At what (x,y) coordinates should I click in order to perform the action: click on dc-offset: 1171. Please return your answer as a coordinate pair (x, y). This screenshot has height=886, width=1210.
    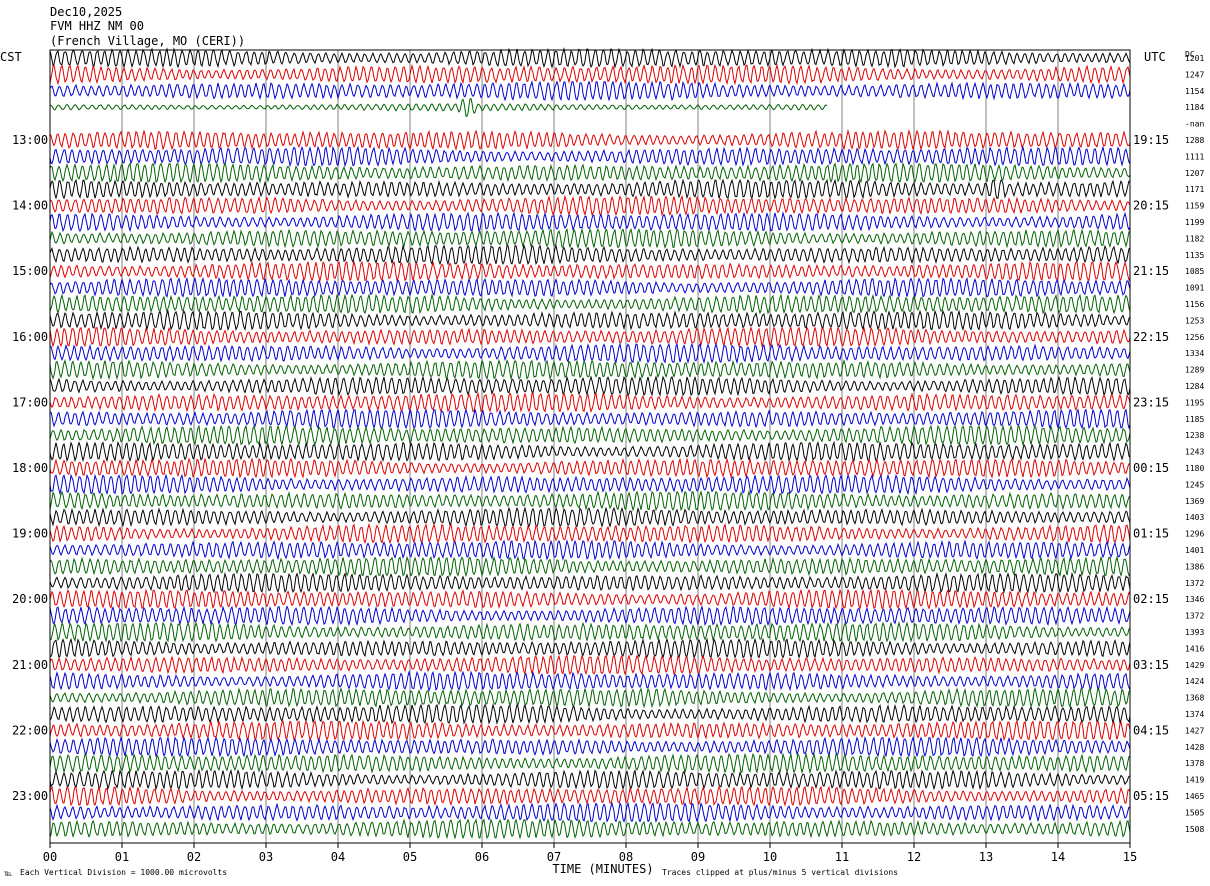
    Looking at the image, I should click on (1194, 189).